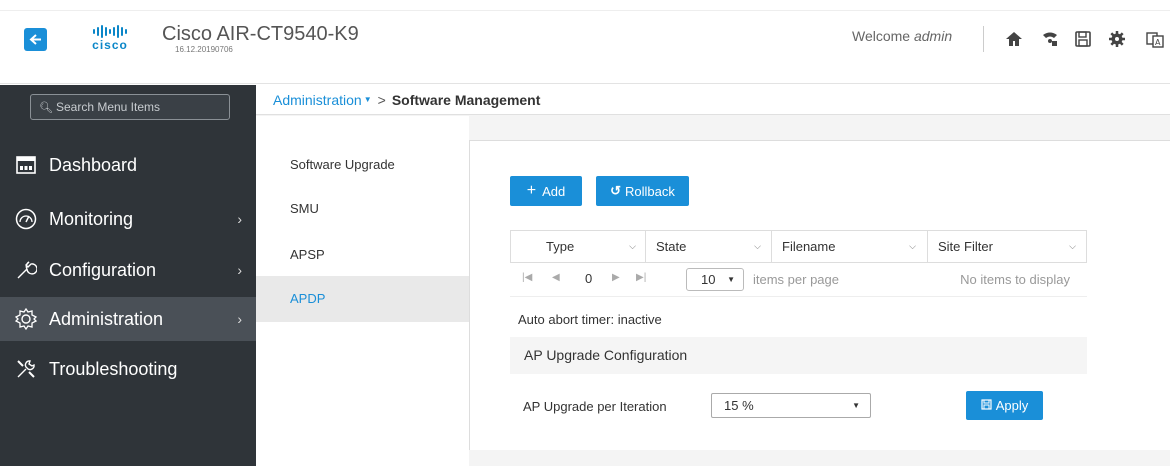 The height and width of the screenshot is (466, 1170). What do you see at coordinates (560, 246) in the screenshot?
I see `column-label: Type` at bounding box center [560, 246].